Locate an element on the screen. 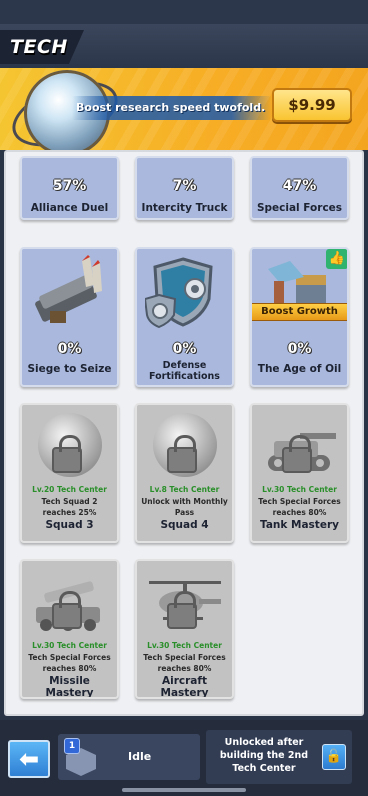 The height and width of the screenshot is (796, 368). lock-icon: 🔓 is located at coordinates (334, 757).